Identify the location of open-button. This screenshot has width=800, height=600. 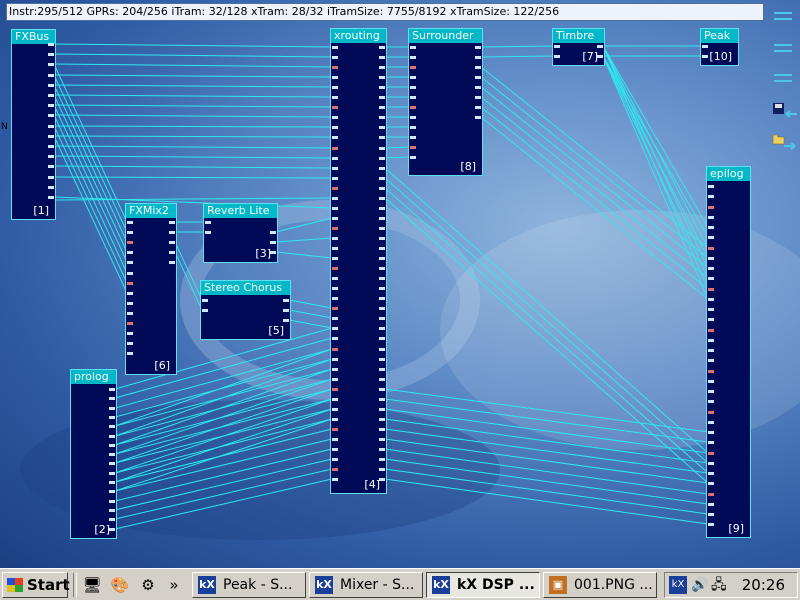
(785, 143).